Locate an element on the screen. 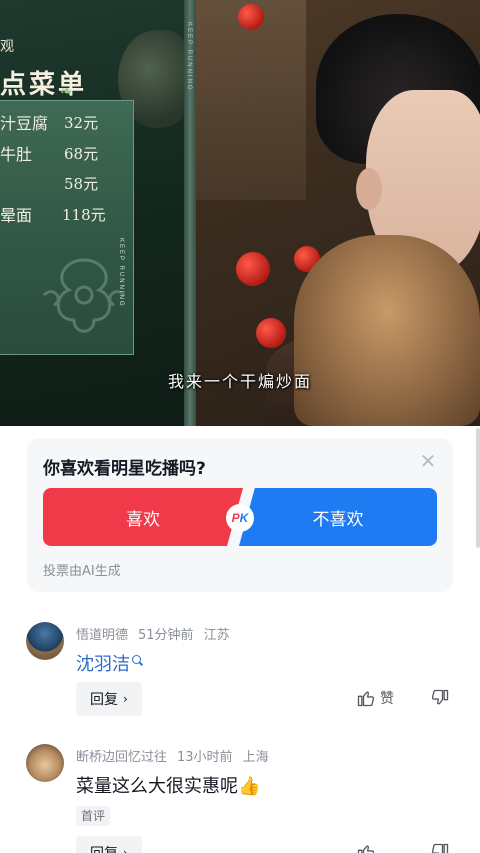 The image size is (480, 853). leaf-icon: ❧ is located at coordinates (66, 91).